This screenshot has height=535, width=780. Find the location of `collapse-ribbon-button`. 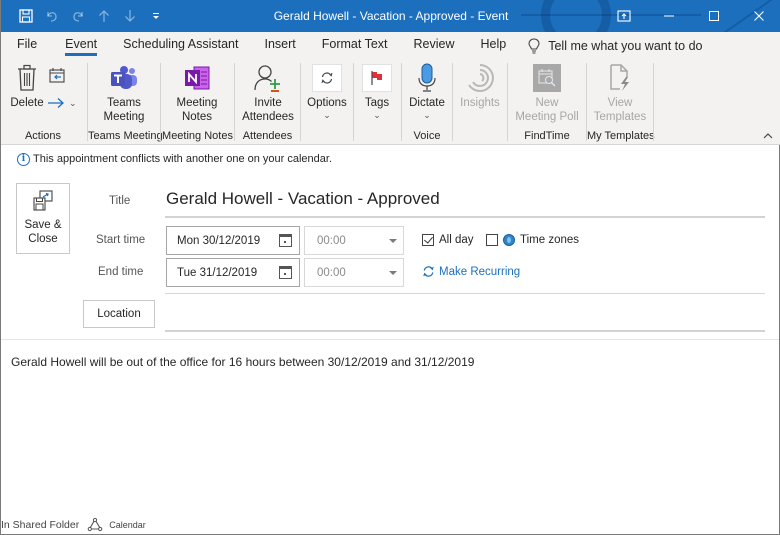

collapse-ribbon-button is located at coordinates (768, 136).